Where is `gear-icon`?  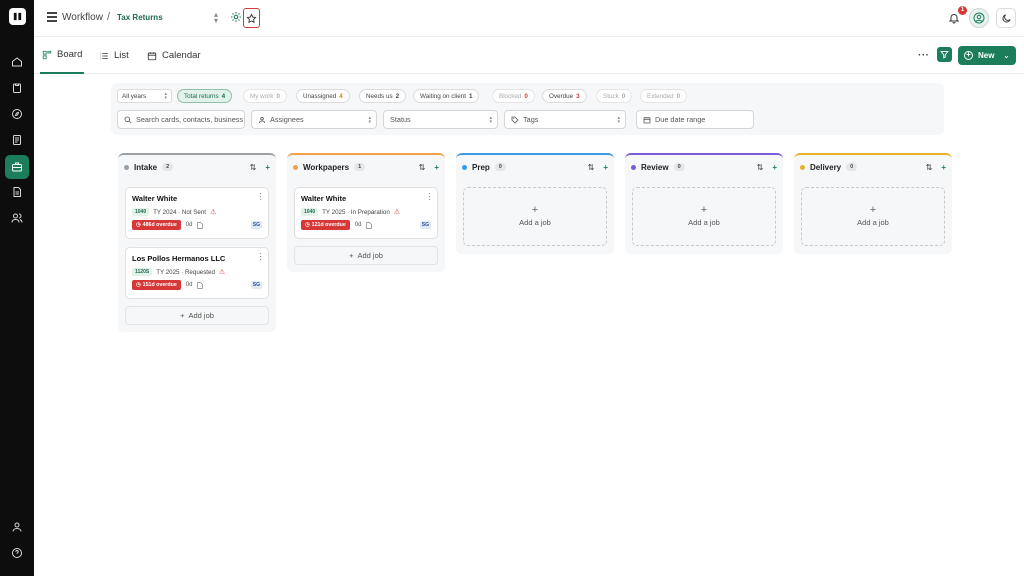 gear-icon is located at coordinates (236, 17).